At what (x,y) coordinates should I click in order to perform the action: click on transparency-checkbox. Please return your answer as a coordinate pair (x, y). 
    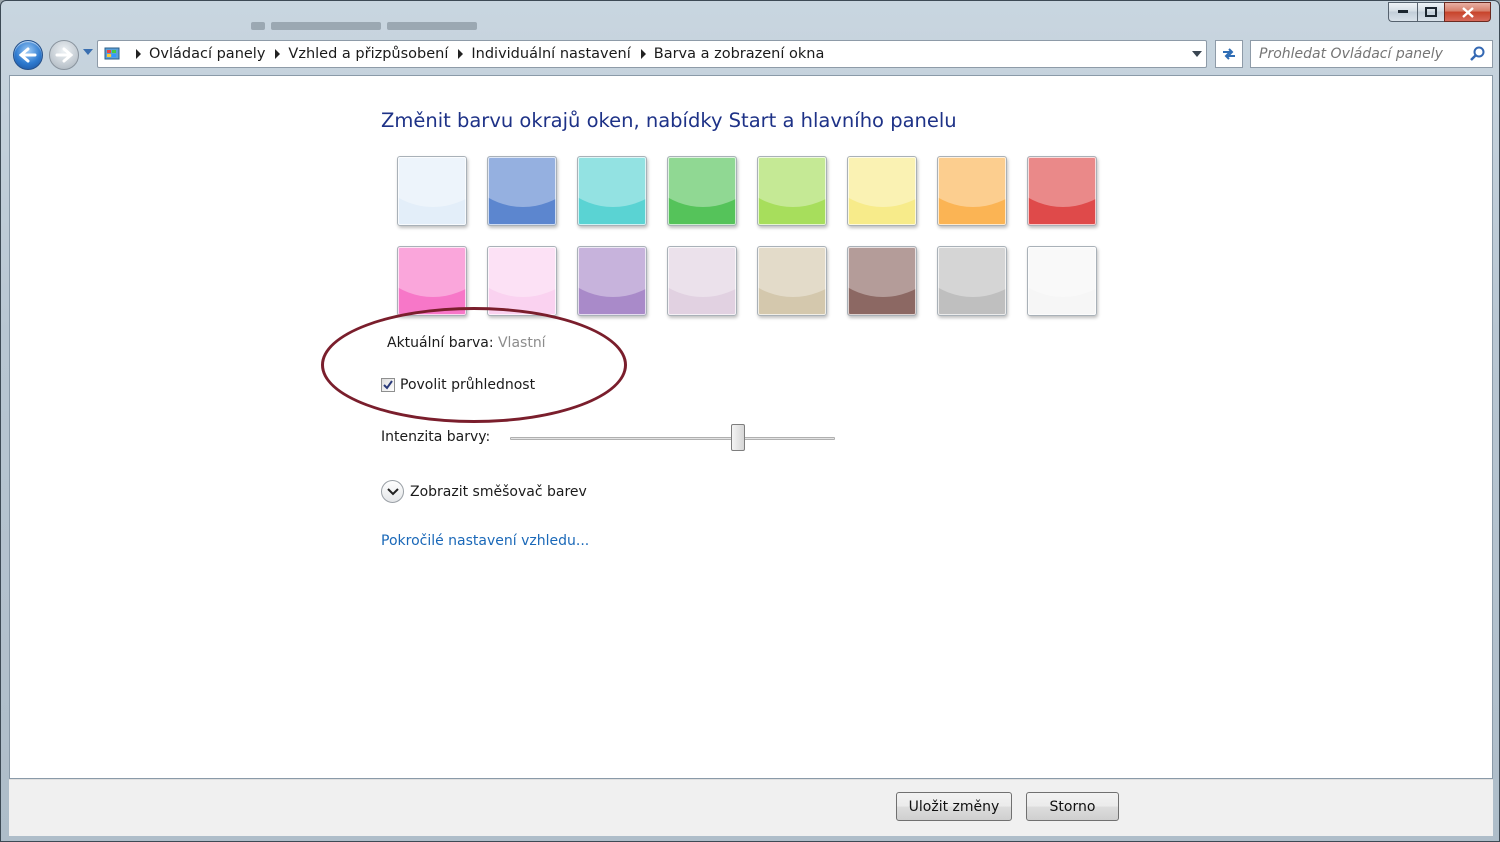
    Looking at the image, I should click on (388, 385).